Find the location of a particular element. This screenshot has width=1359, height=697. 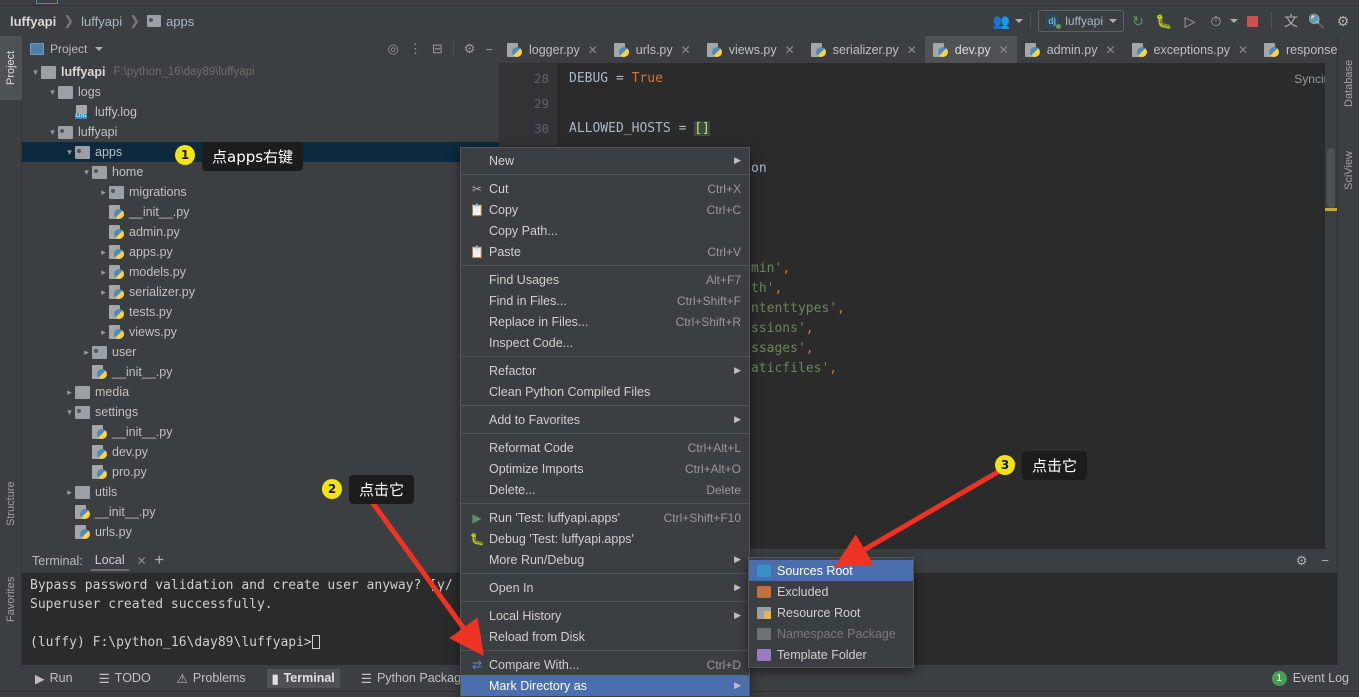

submenu-item-resource-root: Resource Root is located at coordinates (831, 612).